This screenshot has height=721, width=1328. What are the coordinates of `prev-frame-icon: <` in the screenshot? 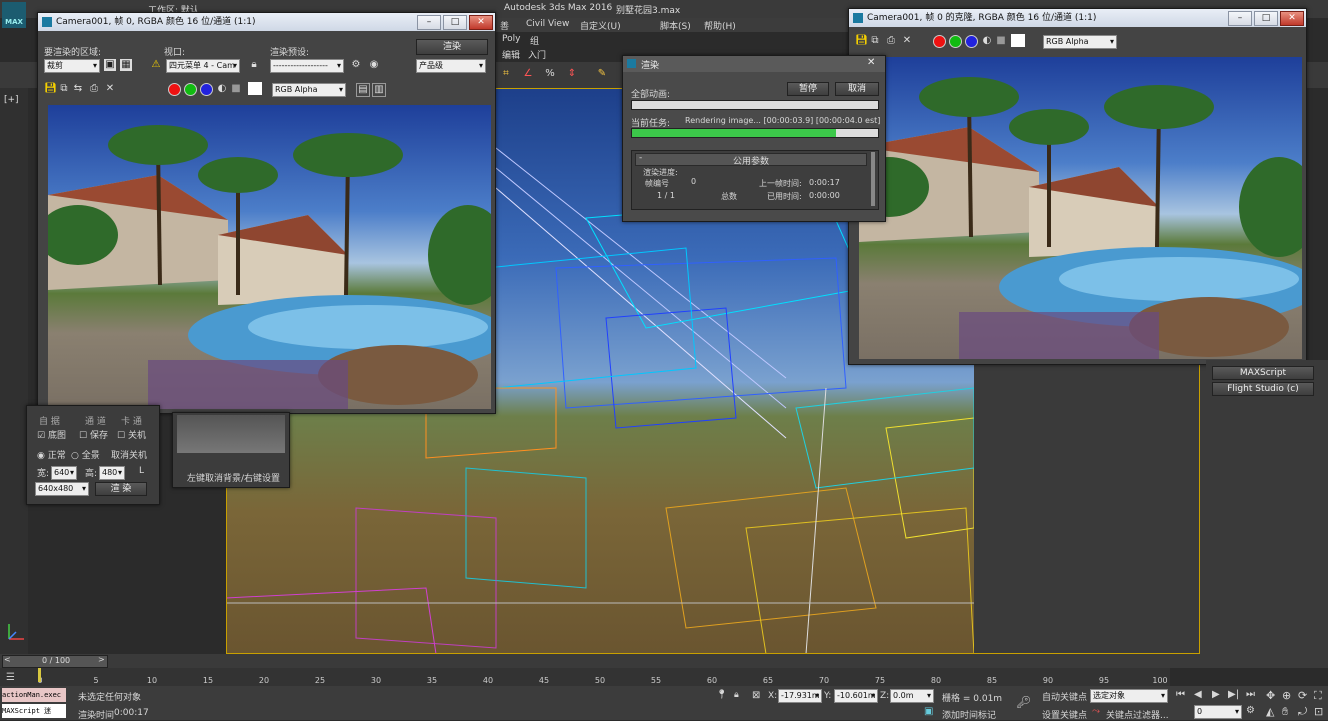 It's located at (7, 659).